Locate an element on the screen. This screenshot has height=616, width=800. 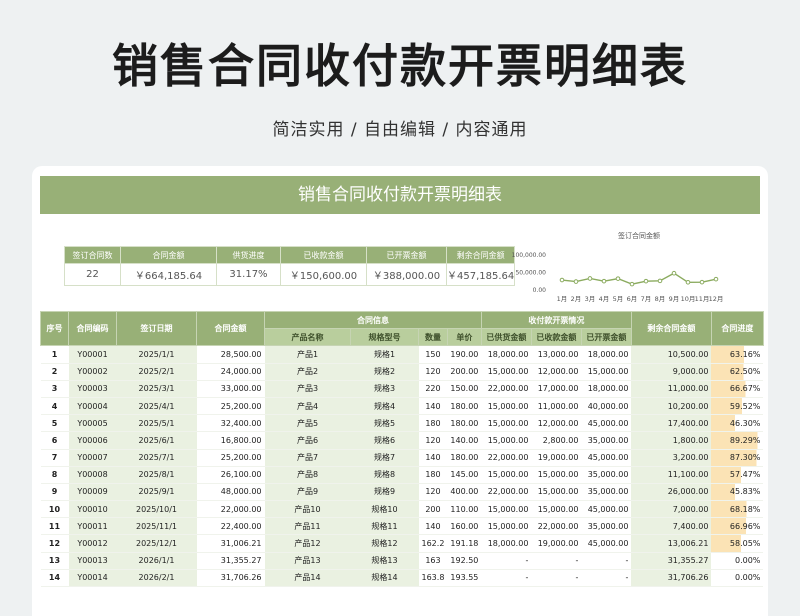
cell-row-index: 10 is located at coordinates (54, 509).